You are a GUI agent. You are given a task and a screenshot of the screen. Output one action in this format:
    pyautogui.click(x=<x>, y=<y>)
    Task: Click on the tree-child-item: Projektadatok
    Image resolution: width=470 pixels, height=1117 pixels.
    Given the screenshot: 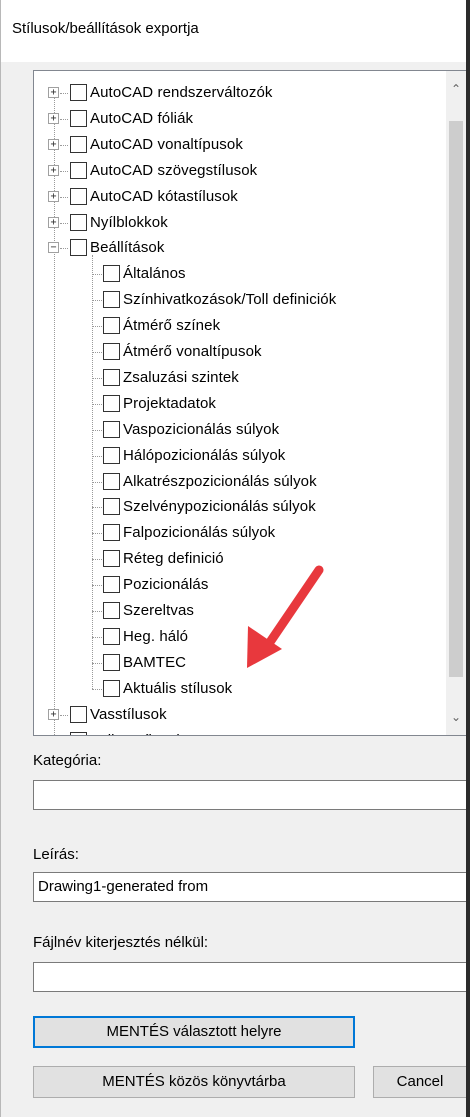 What is the action you would take?
    pyautogui.click(x=234, y=404)
    